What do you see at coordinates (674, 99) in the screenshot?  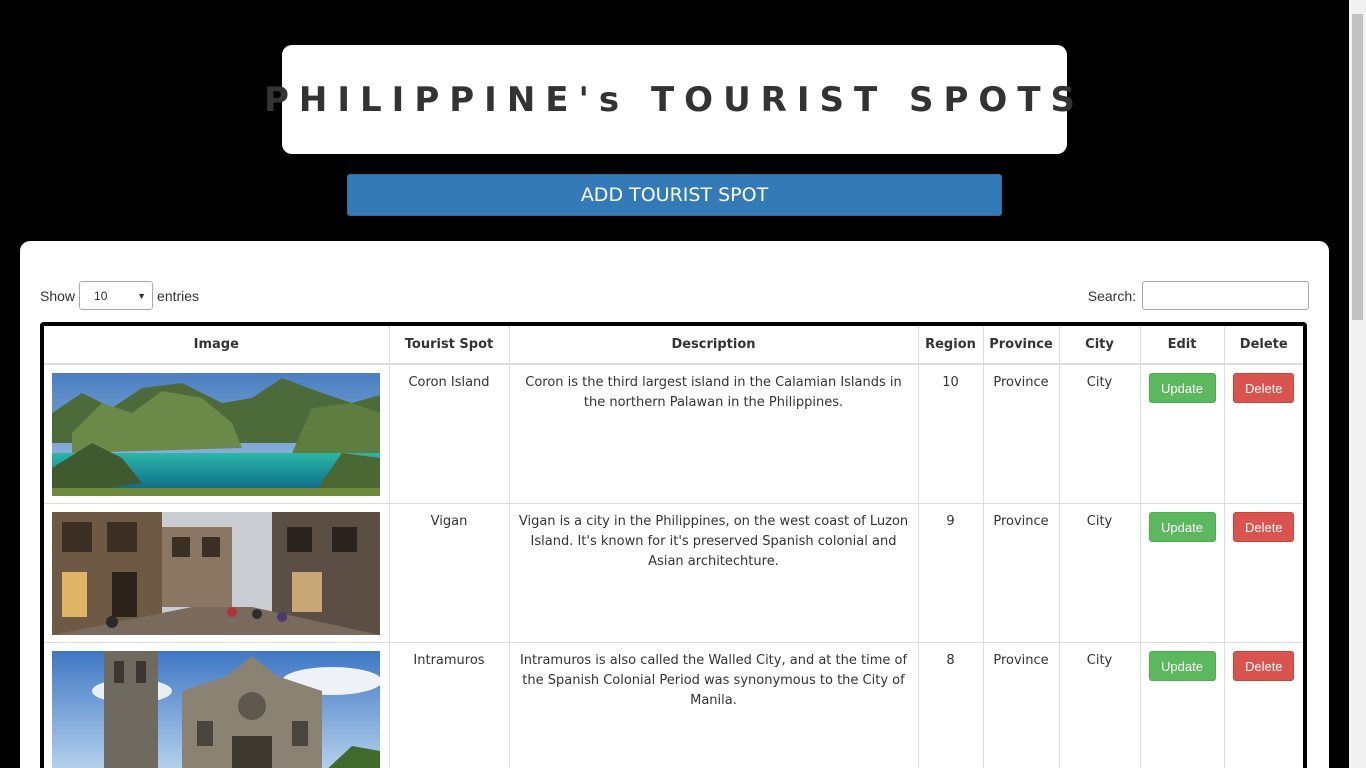 I see `page-title: PHILIPPINE's TOURIST SPOTS` at bounding box center [674, 99].